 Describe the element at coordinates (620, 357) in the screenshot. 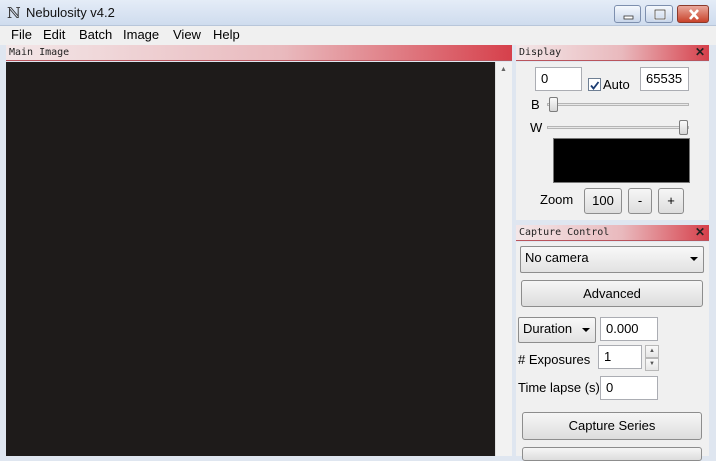

I see `exposures-field: 1` at that location.